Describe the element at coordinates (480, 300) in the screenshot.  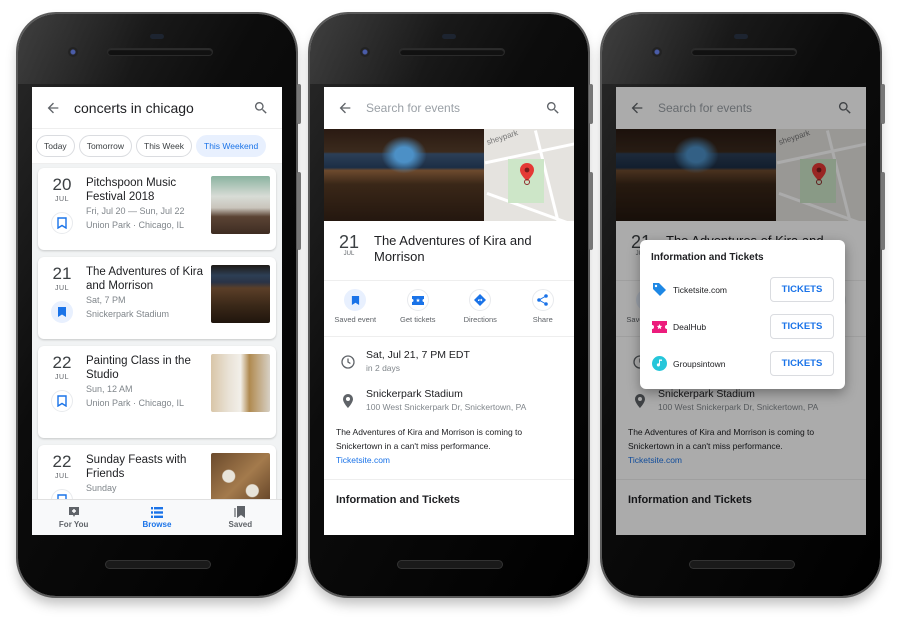
I see `directions-icon` at that location.